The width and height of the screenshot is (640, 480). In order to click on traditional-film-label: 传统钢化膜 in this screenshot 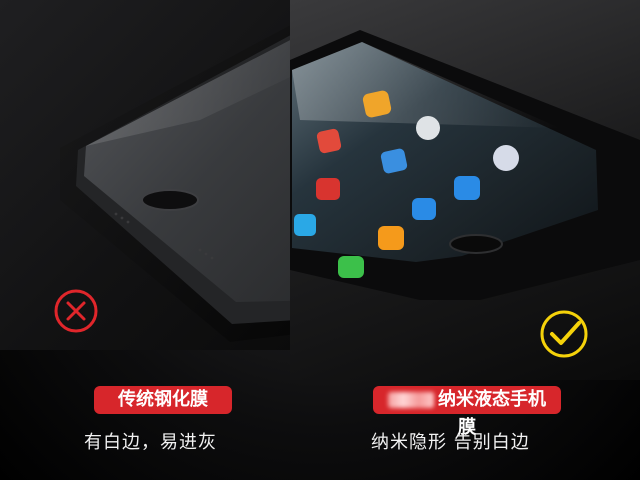, I will do `click(163, 400)`.